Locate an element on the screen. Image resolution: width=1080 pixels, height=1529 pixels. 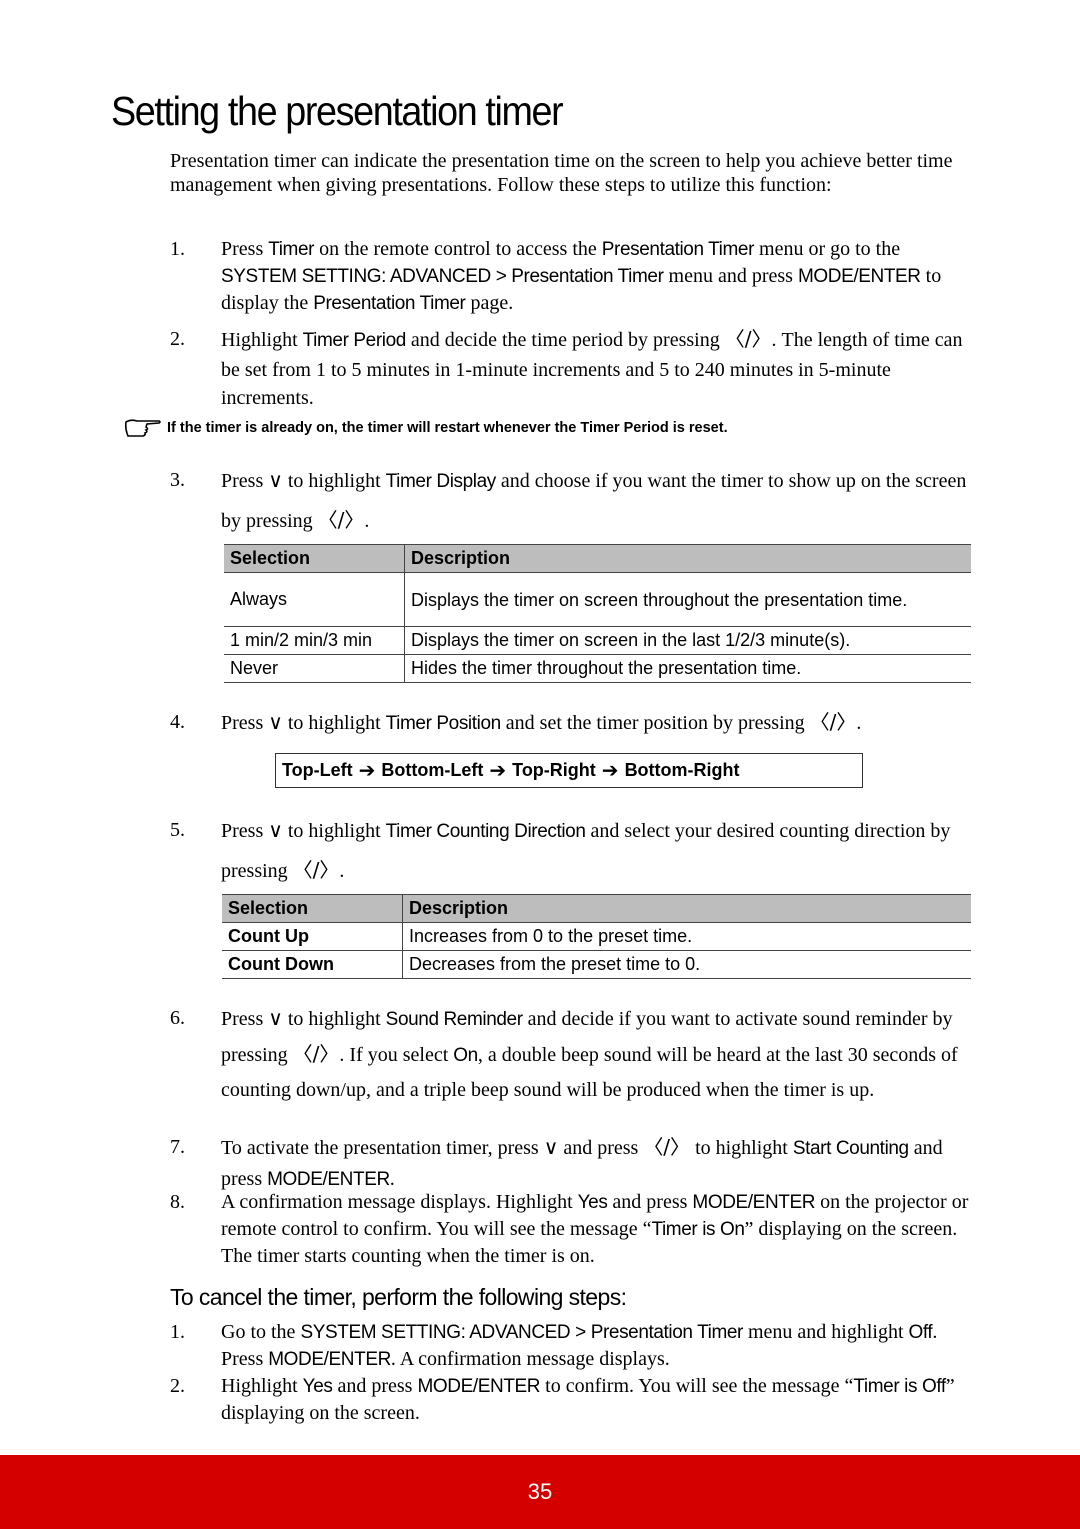
position-top-left: Top-Left is located at coordinates (317, 770).